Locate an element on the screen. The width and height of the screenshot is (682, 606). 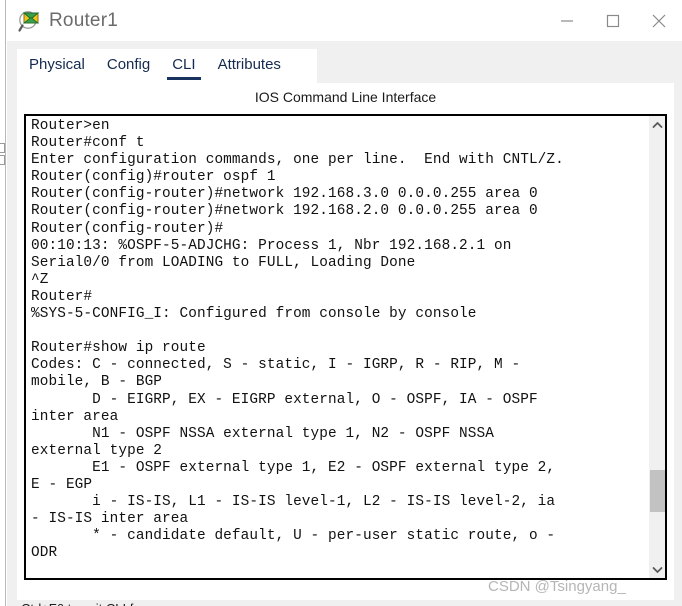
chevron-down-icon is located at coordinates (657, 569).